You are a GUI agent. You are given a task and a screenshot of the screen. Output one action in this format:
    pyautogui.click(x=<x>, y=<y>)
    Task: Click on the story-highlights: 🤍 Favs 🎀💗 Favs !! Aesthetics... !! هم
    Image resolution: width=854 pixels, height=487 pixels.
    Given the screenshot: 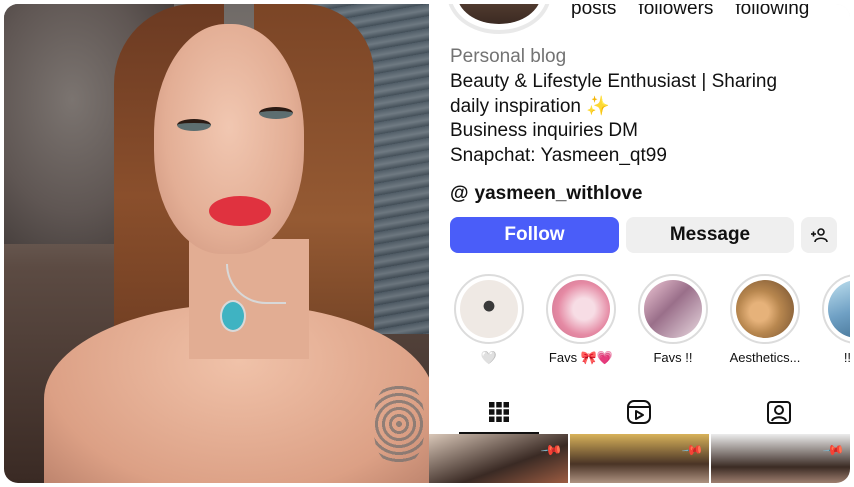 What is the action you would take?
    pyautogui.click(x=648, y=324)
    